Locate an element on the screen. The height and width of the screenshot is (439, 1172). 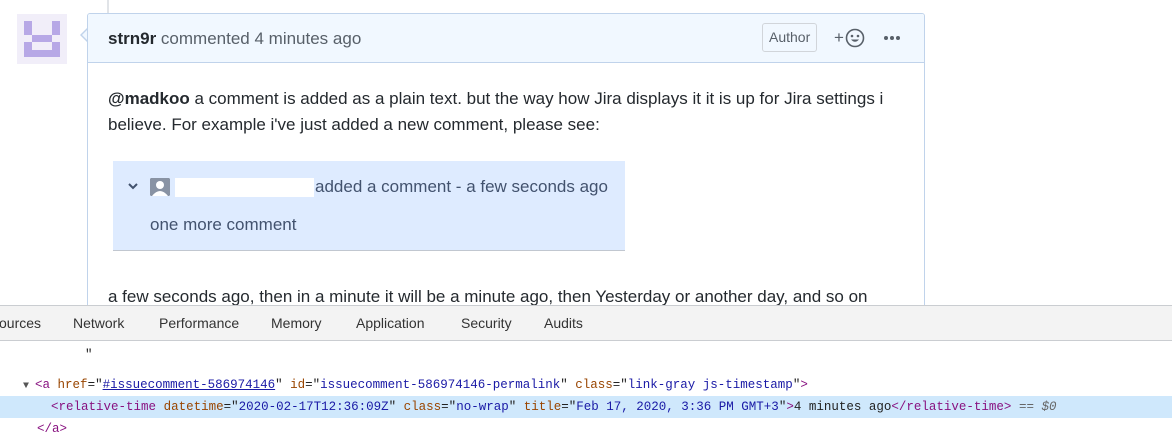
tab-memory: Memory is located at coordinates (296, 323).